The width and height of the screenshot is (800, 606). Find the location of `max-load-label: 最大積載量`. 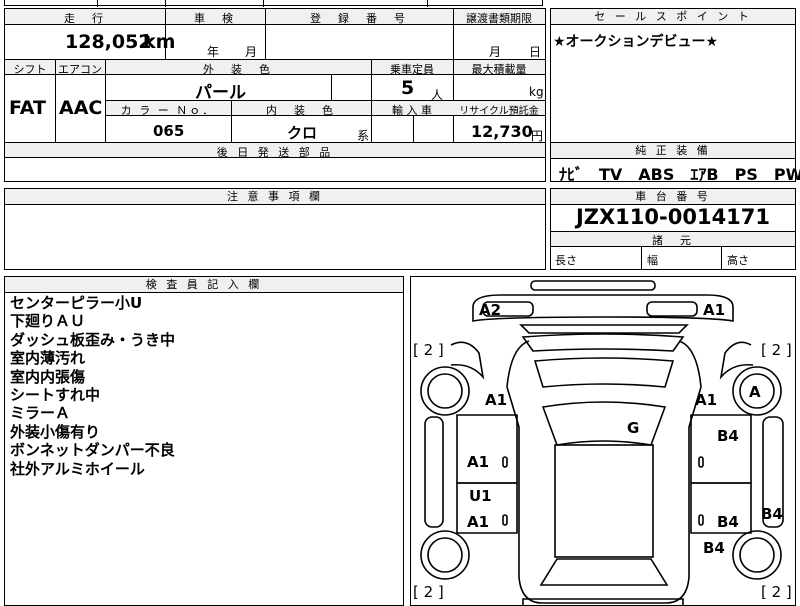

max-load-label: 最大積載量 is located at coordinates (499, 69).